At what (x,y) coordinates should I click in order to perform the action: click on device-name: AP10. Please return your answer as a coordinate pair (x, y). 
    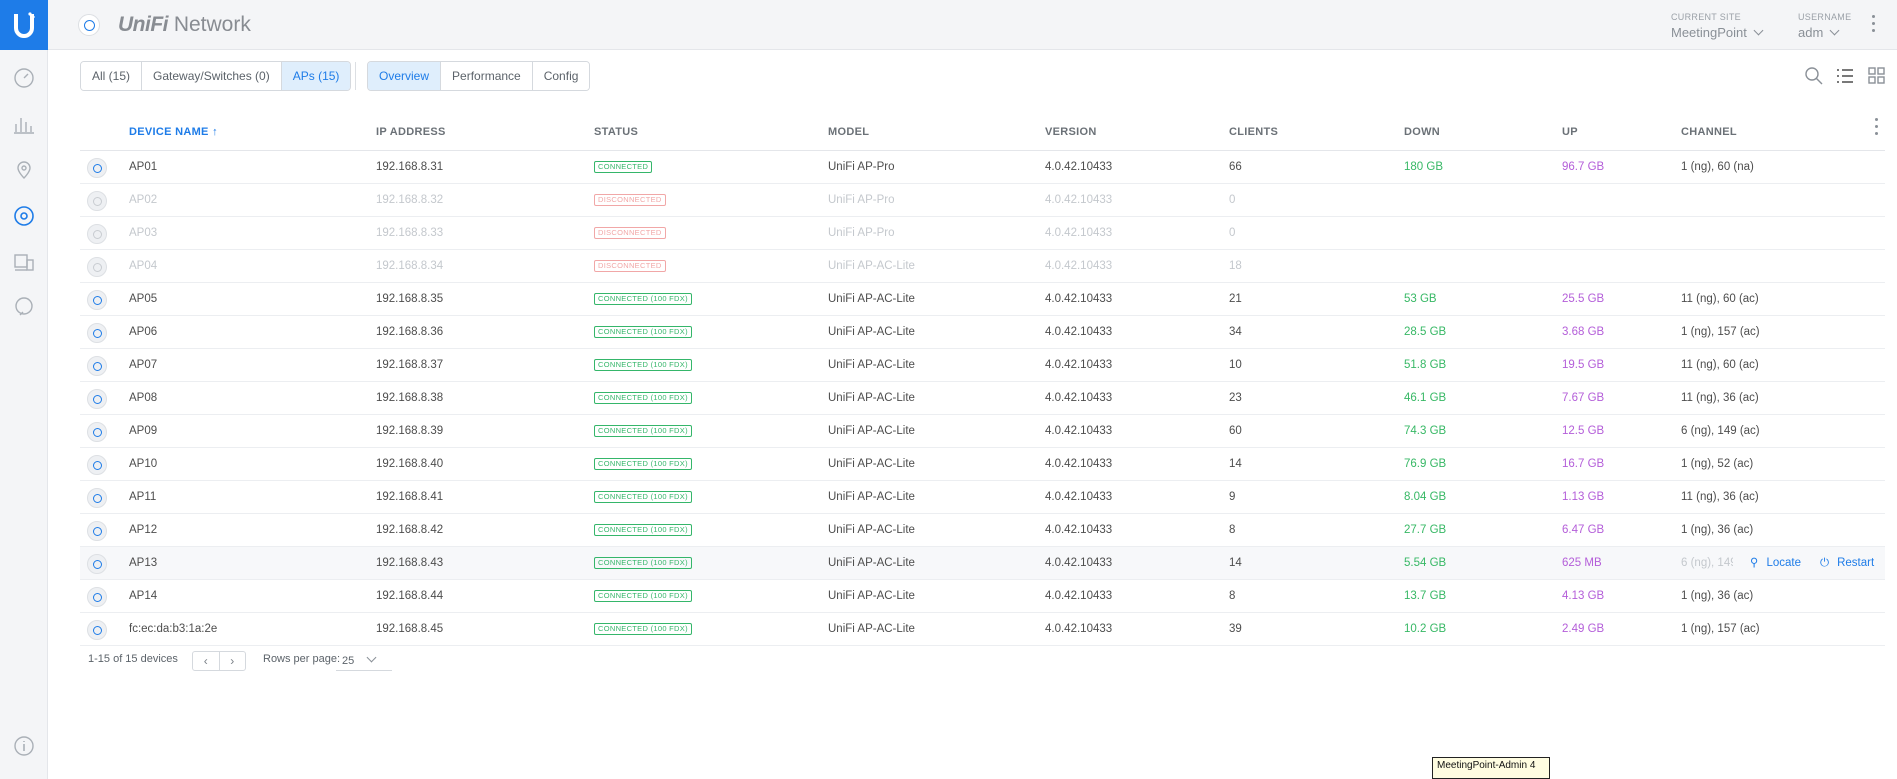
    Looking at the image, I should click on (143, 464).